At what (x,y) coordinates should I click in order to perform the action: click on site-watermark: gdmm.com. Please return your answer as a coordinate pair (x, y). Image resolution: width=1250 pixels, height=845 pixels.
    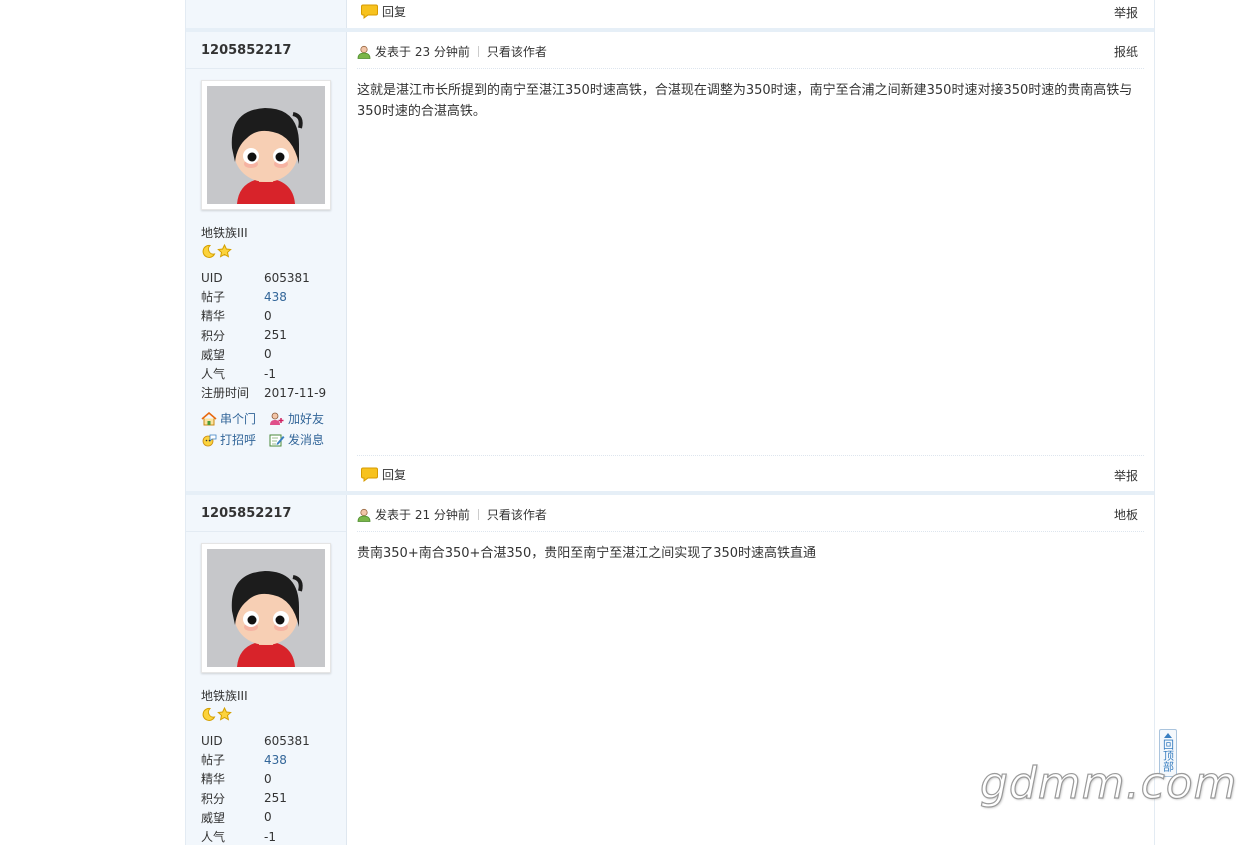
    Looking at the image, I should click on (1108, 783).